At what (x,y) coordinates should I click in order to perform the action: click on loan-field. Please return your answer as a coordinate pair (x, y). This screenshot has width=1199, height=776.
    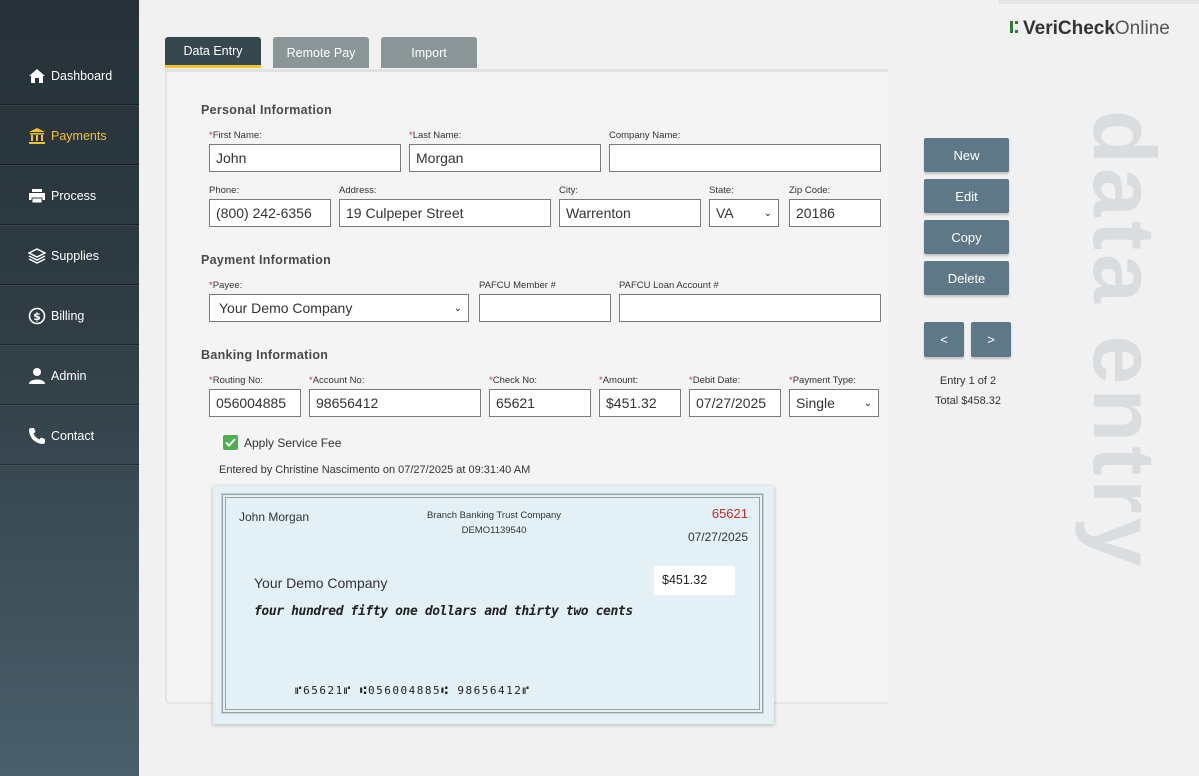
    Looking at the image, I should click on (750, 308).